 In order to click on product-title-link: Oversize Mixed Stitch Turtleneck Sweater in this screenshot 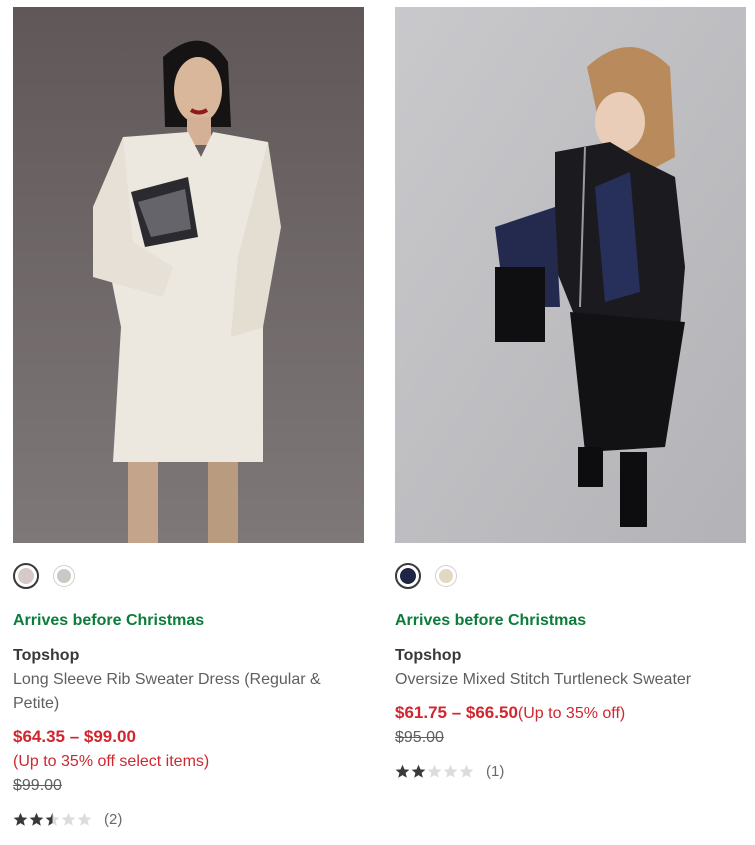, I will do `click(570, 680)`.